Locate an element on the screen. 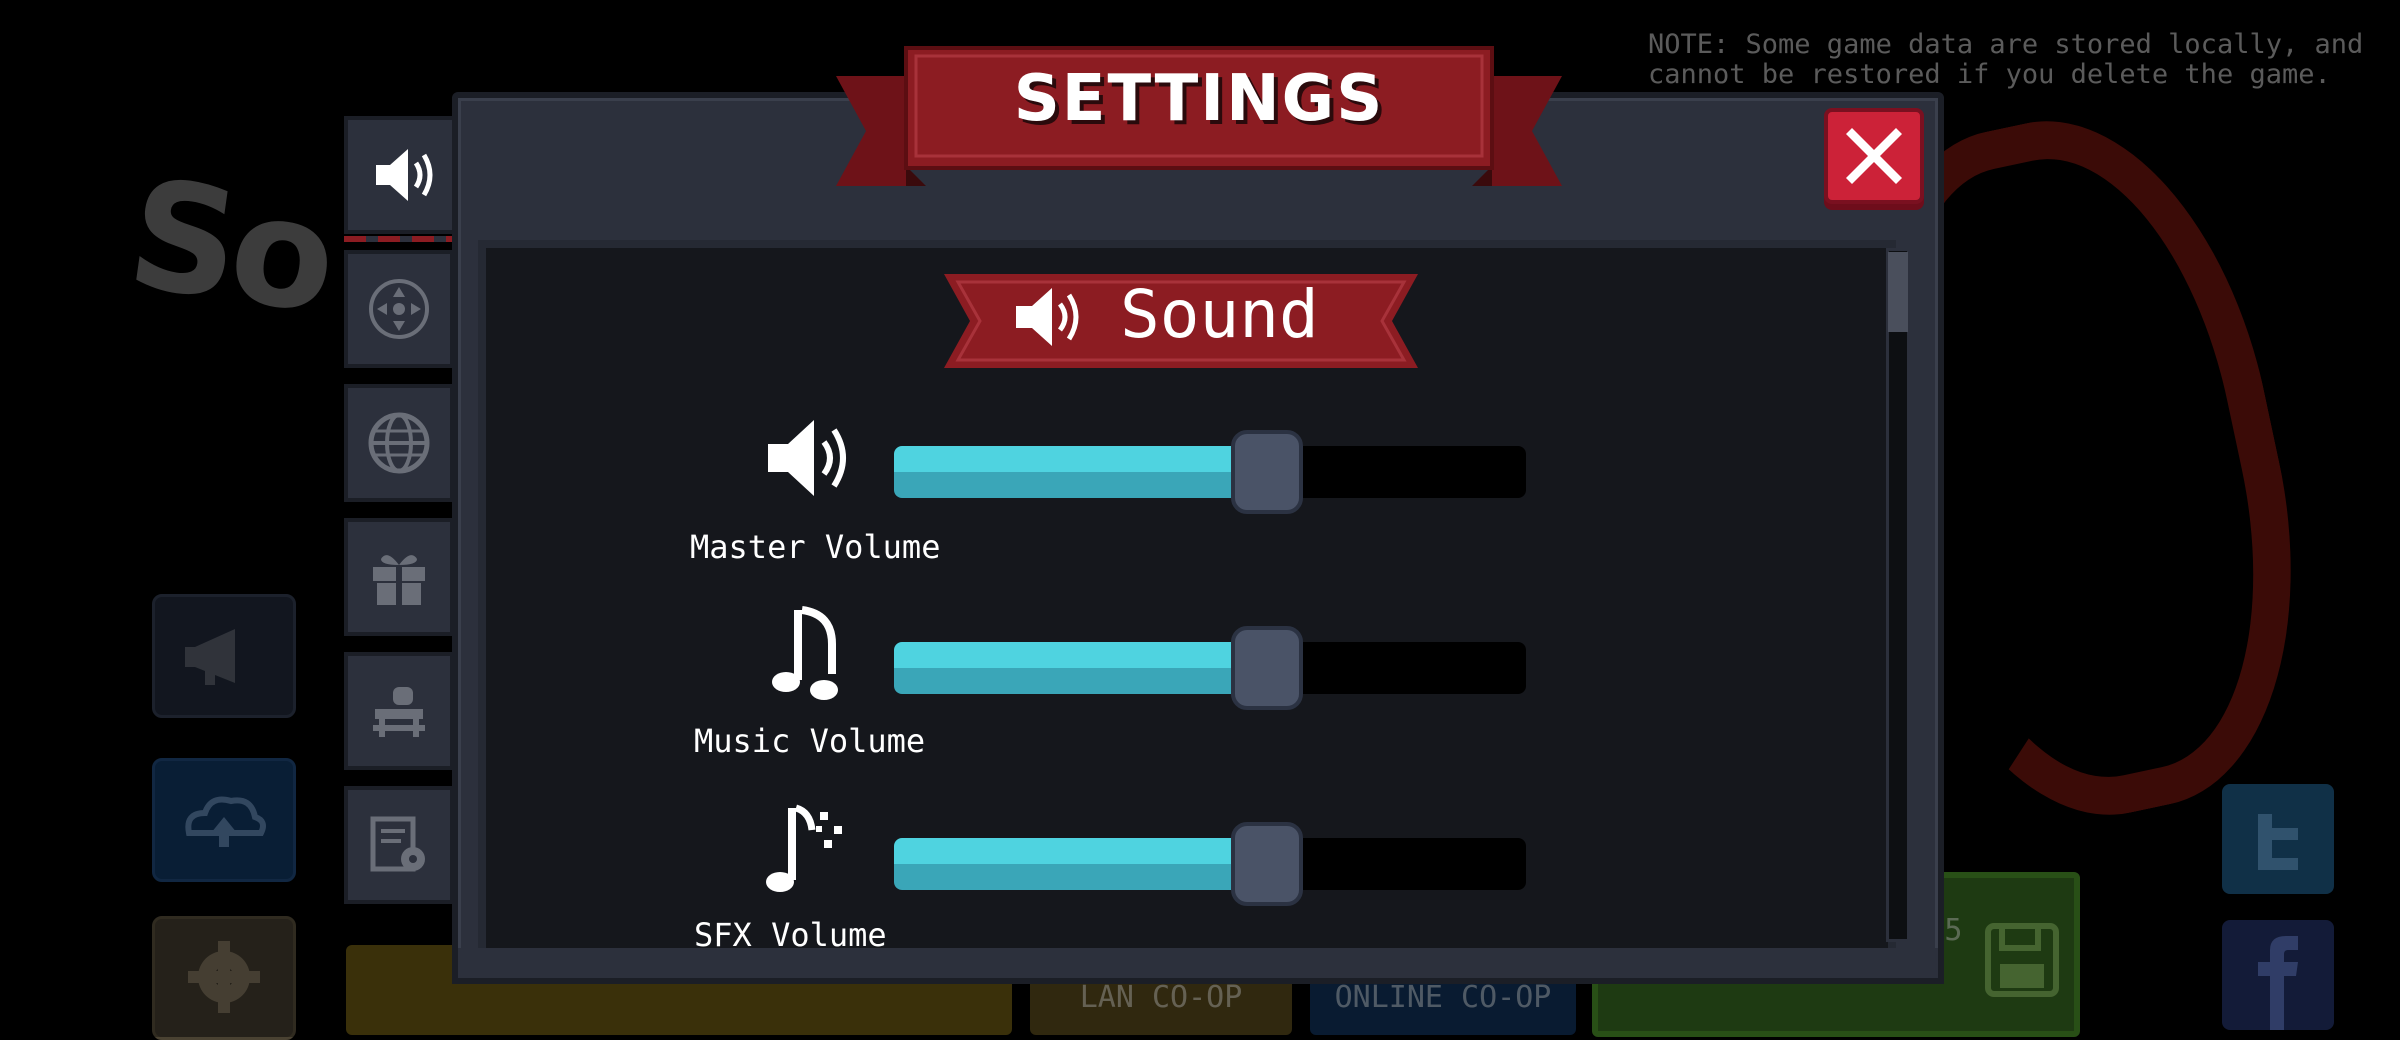 This screenshot has height=1040, width=2400. tab-divider is located at coordinates (399, 239).